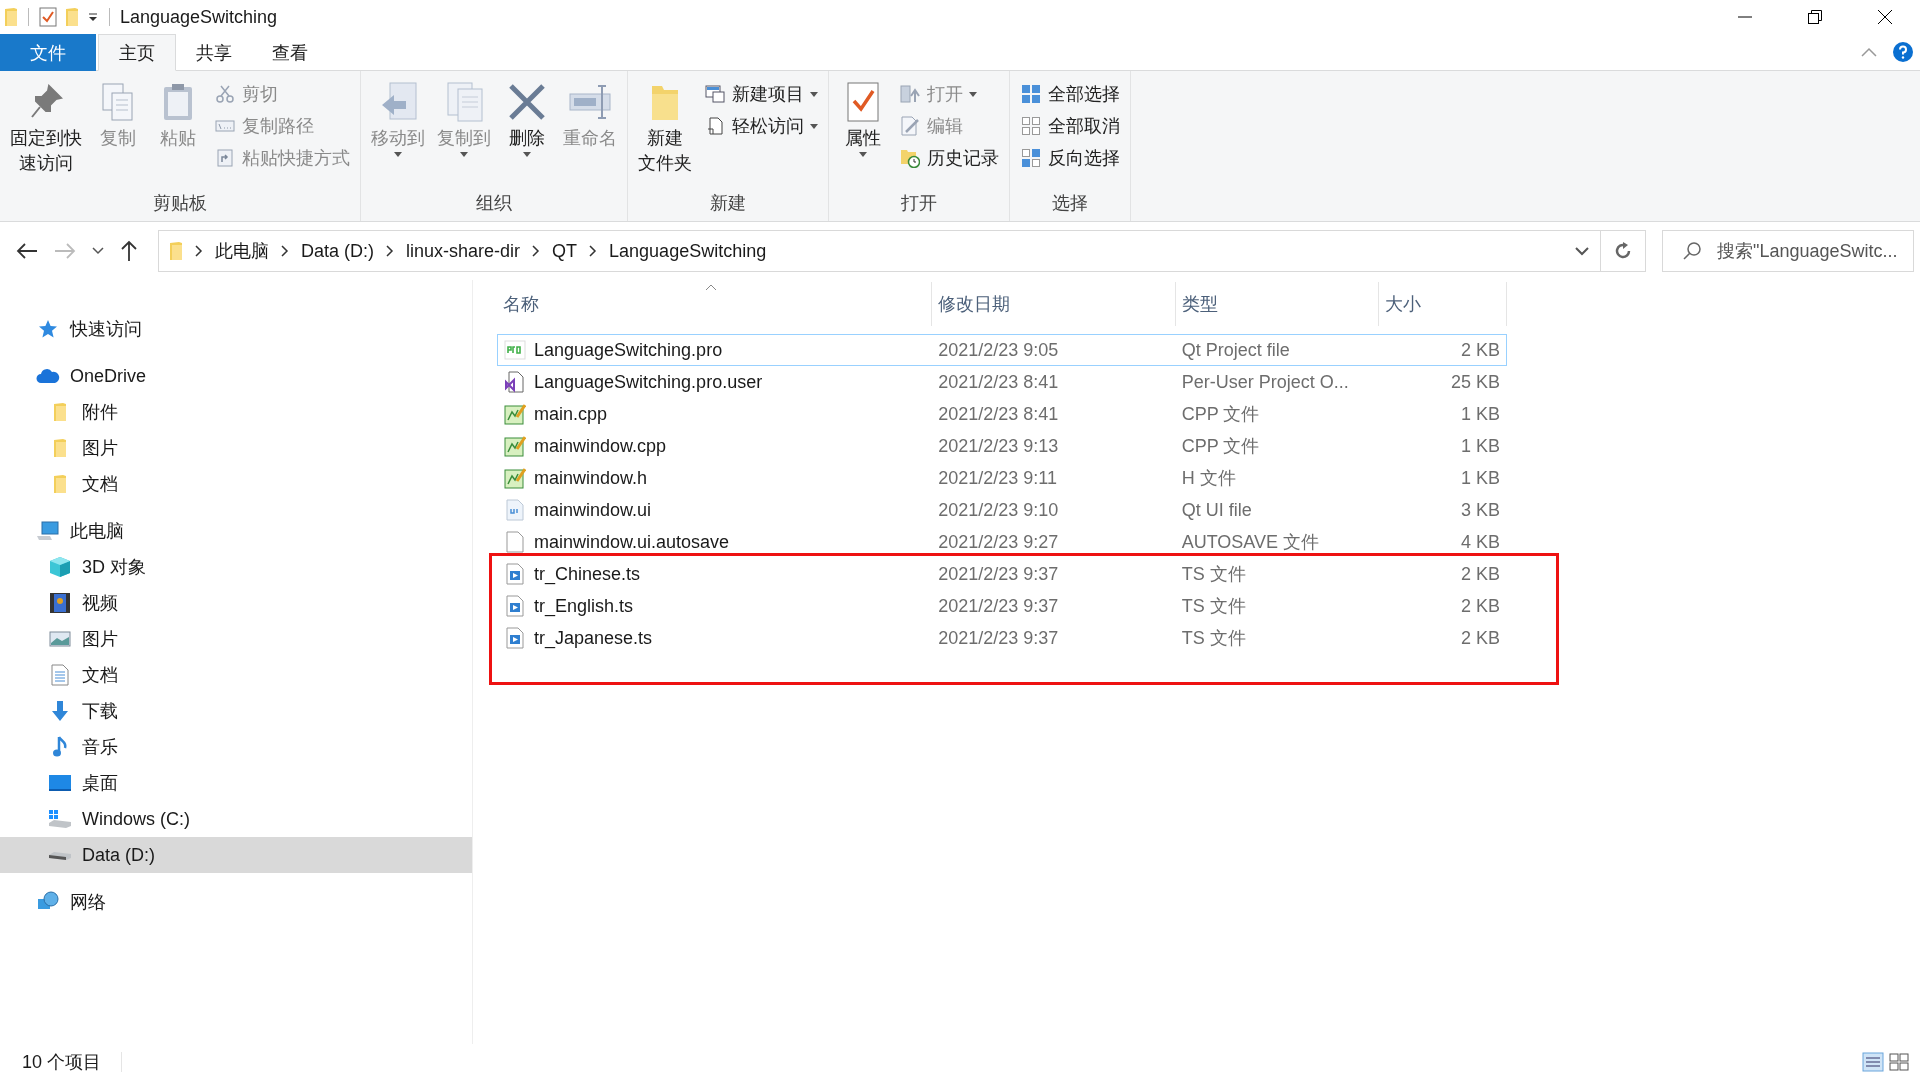 The image size is (1920, 1080). Describe the element at coordinates (761, 94) in the screenshot. I see `ribbon-button: 新建项目` at that location.